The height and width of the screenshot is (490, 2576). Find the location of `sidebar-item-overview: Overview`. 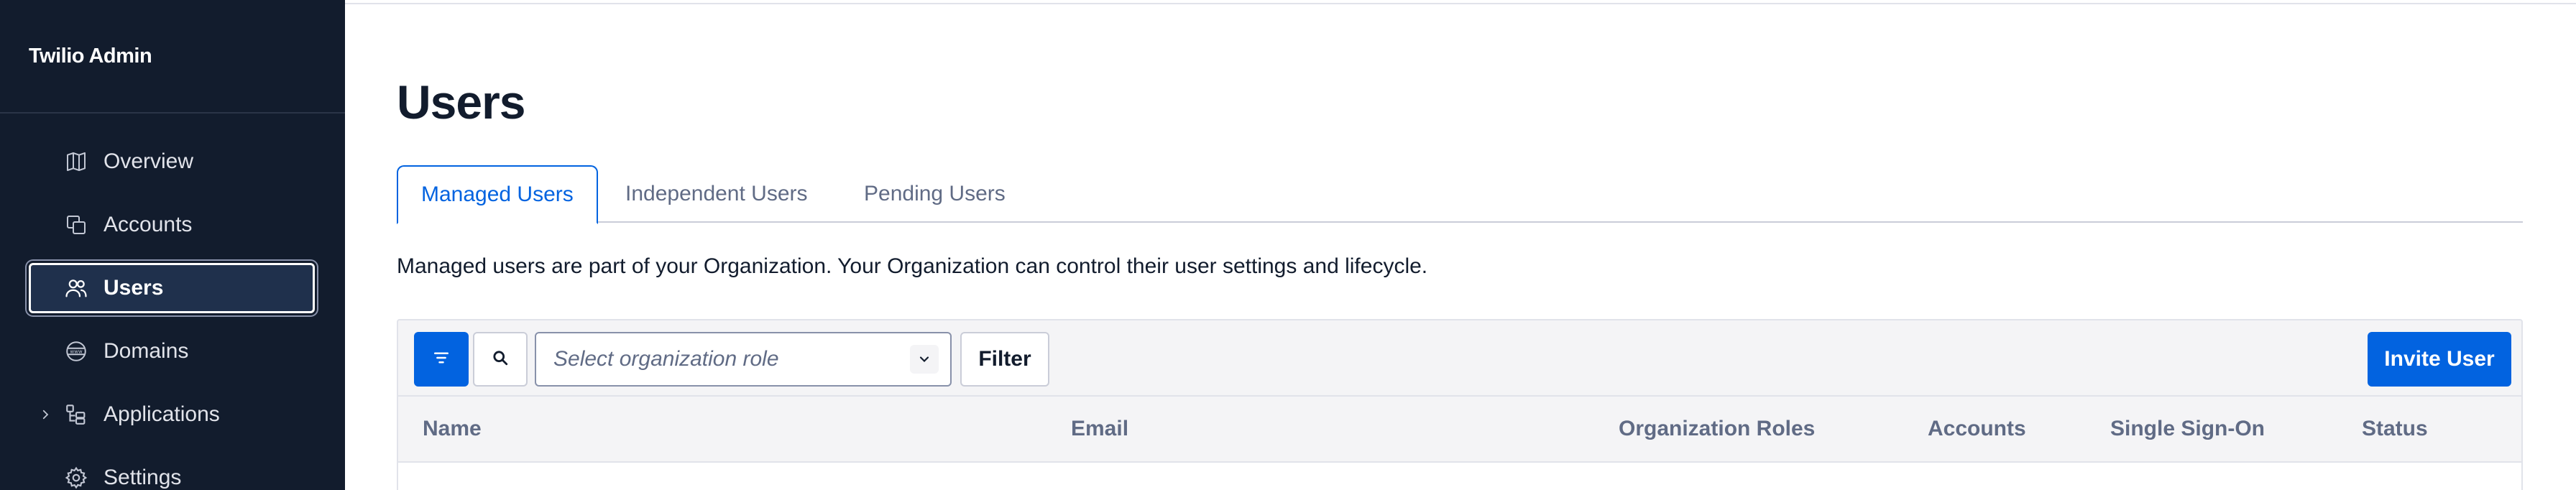

sidebar-item-overview: Overview is located at coordinates (172, 162).